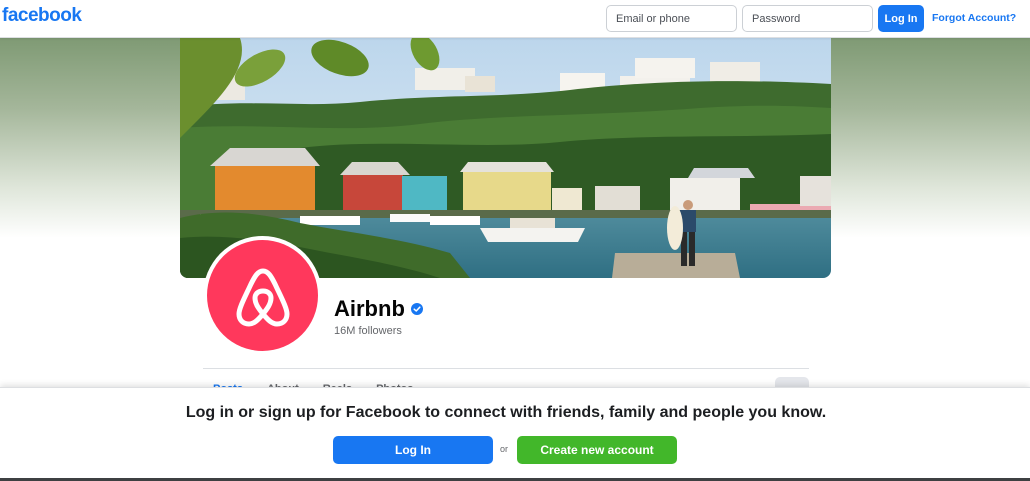  I want to click on email-field, so click(671, 18).